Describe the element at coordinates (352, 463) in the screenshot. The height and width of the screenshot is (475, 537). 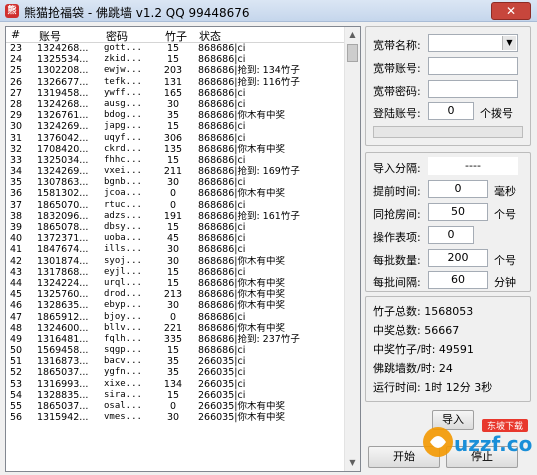
I see `scroll-down-icon: ▼` at that location.